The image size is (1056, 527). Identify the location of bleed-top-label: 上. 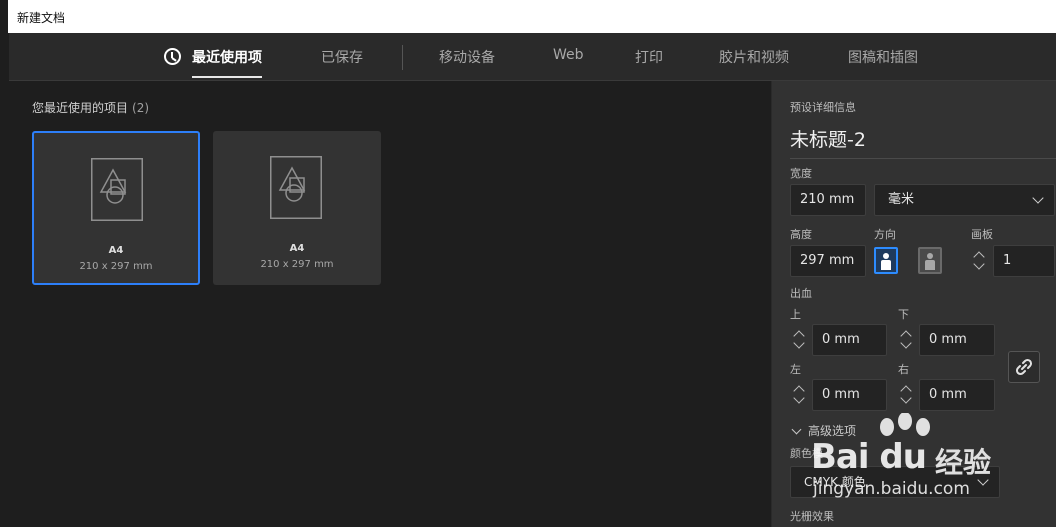
(795, 314).